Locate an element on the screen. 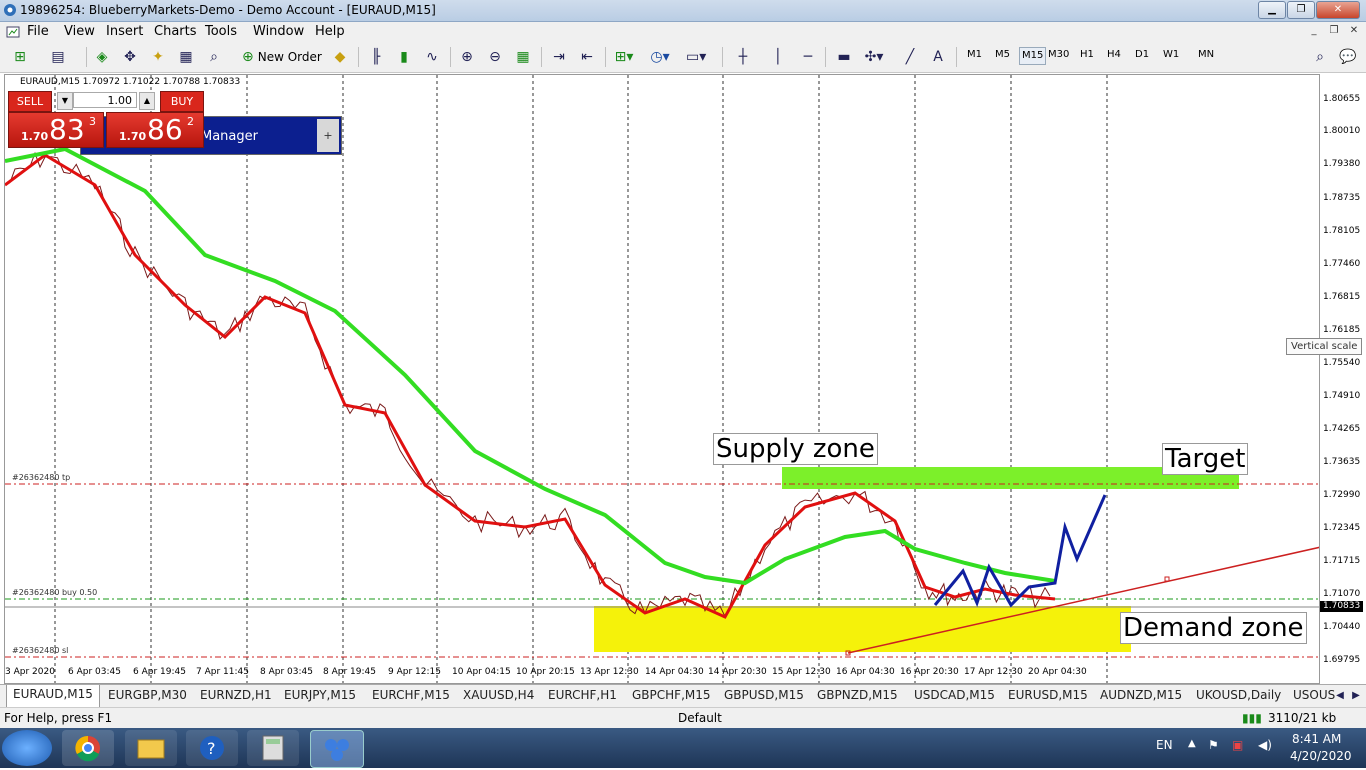  close-button: ✕ is located at coordinates (1338, 10).